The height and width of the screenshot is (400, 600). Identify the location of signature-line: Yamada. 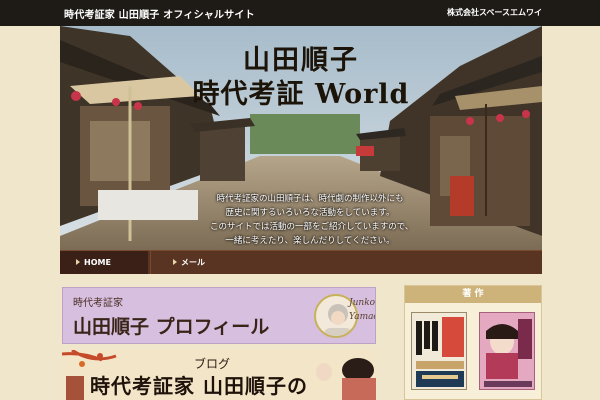
(362, 317).